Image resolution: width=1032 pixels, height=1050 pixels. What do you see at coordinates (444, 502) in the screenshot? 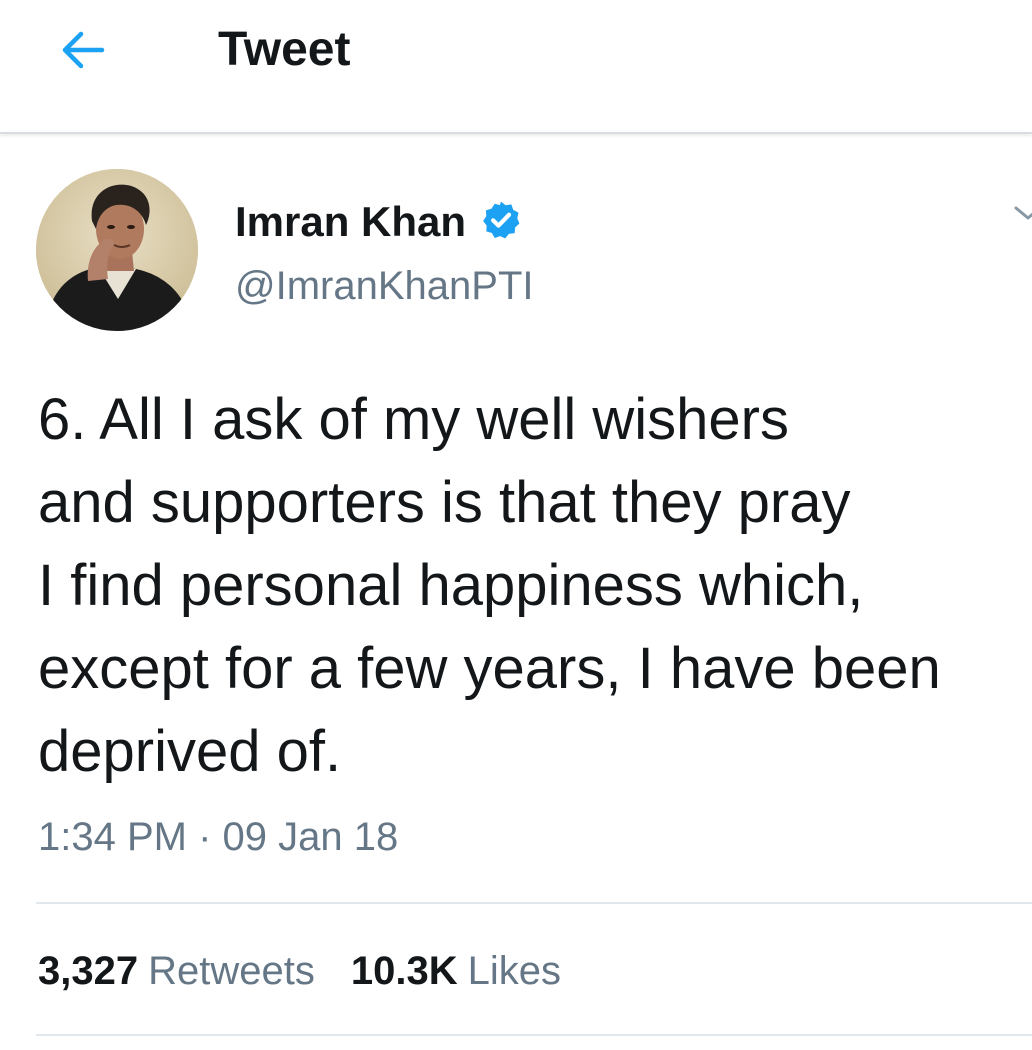
I see `tweet-line: and supporters is that they pray` at bounding box center [444, 502].